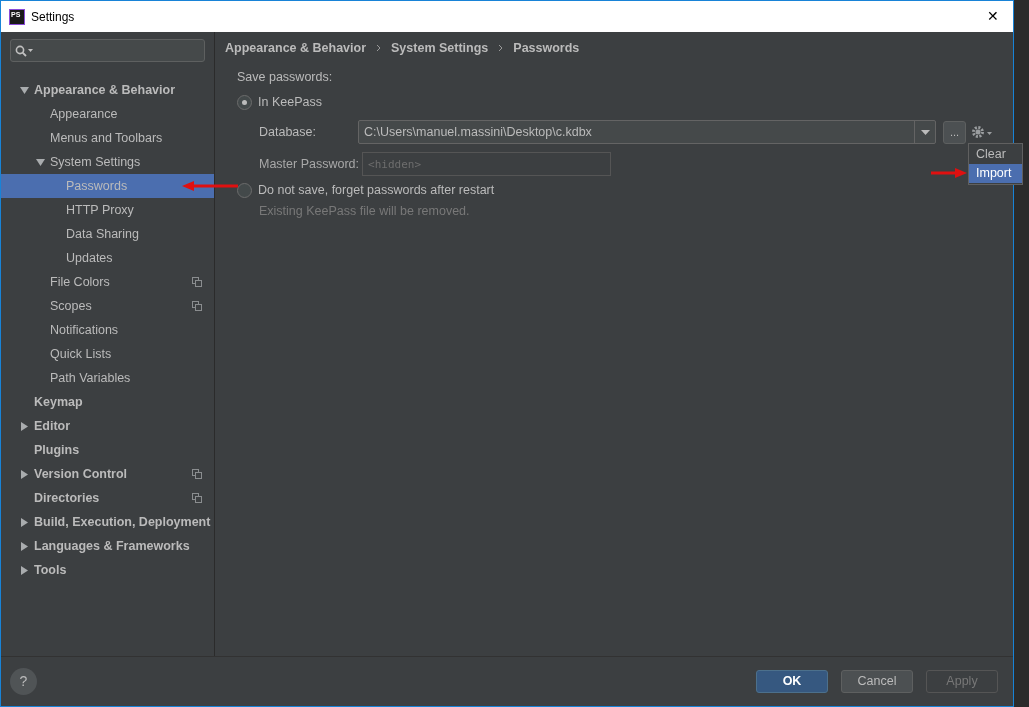 This screenshot has height=707, width=1029. Describe the element at coordinates (90, 378) in the screenshot. I see `tree-item-label: Path Variables` at that location.